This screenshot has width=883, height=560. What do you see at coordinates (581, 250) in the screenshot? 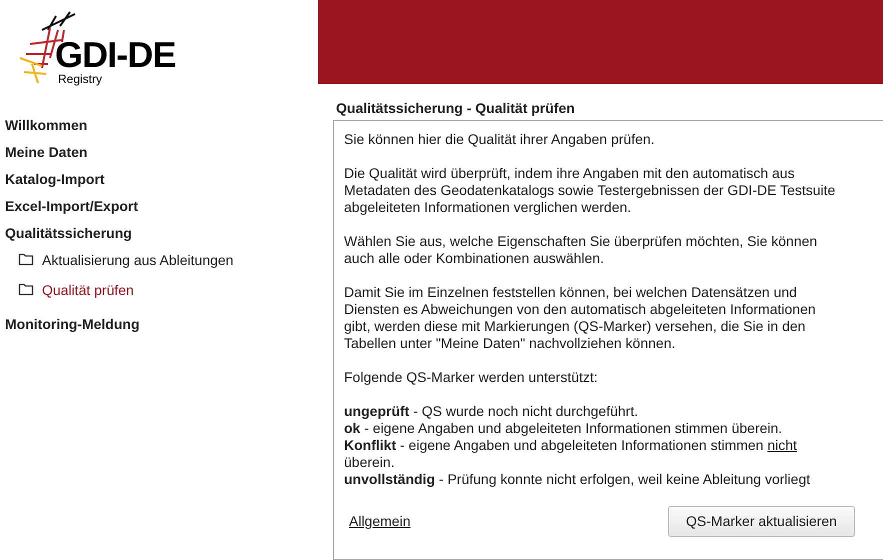
I see `paragraph: Wählen Sie aus, welche Eigenschaften Sie überprüfen möchten, Sie können auch alle oder Kombinationen auswählen.` at bounding box center [581, 250].